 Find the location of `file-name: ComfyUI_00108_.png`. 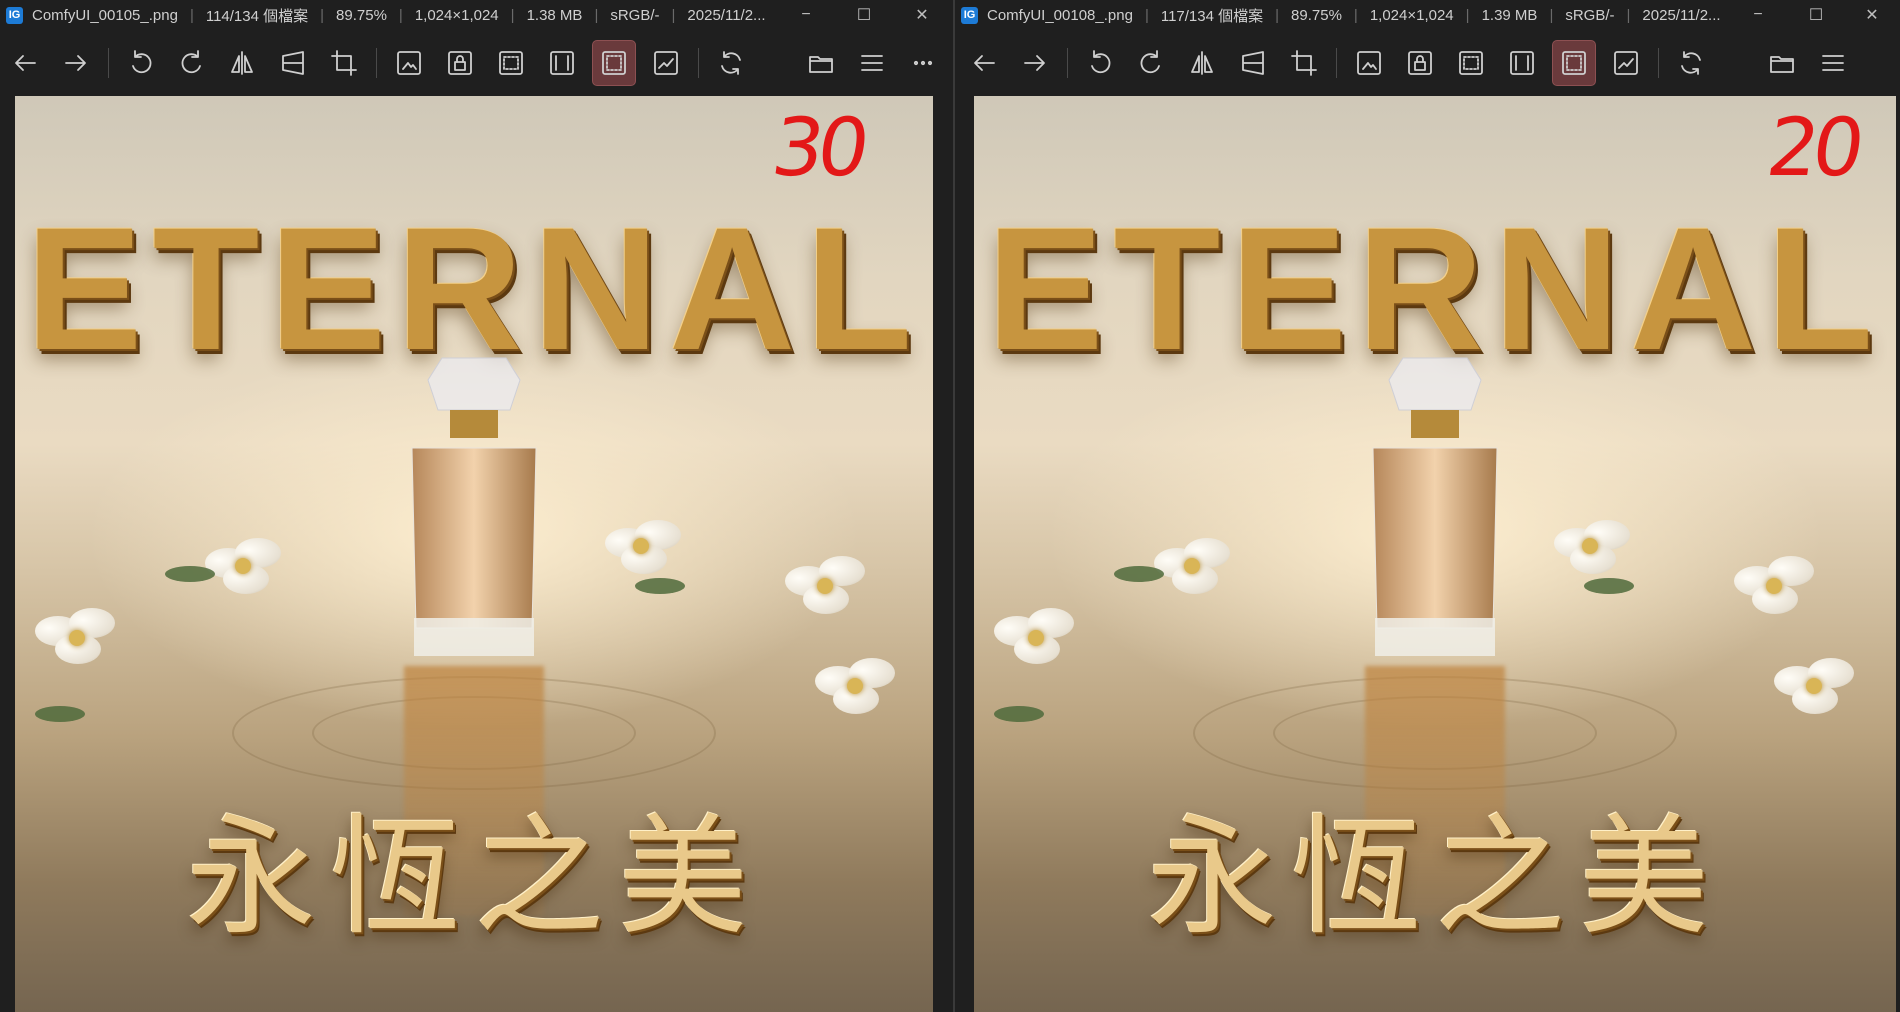

file-name: ComfyUI_00108_.png is located at coordinates (1060, 15).